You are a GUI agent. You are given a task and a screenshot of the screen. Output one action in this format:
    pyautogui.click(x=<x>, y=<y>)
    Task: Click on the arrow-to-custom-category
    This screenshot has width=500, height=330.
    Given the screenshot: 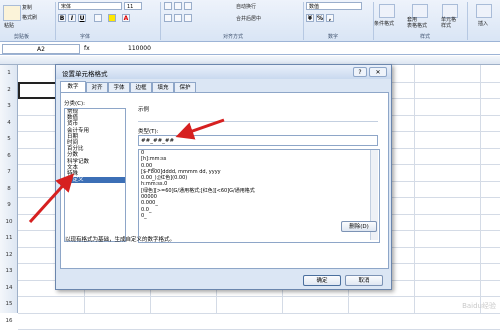 What is the action you would take?
    pyautogui.click(x=51, y=198)
    